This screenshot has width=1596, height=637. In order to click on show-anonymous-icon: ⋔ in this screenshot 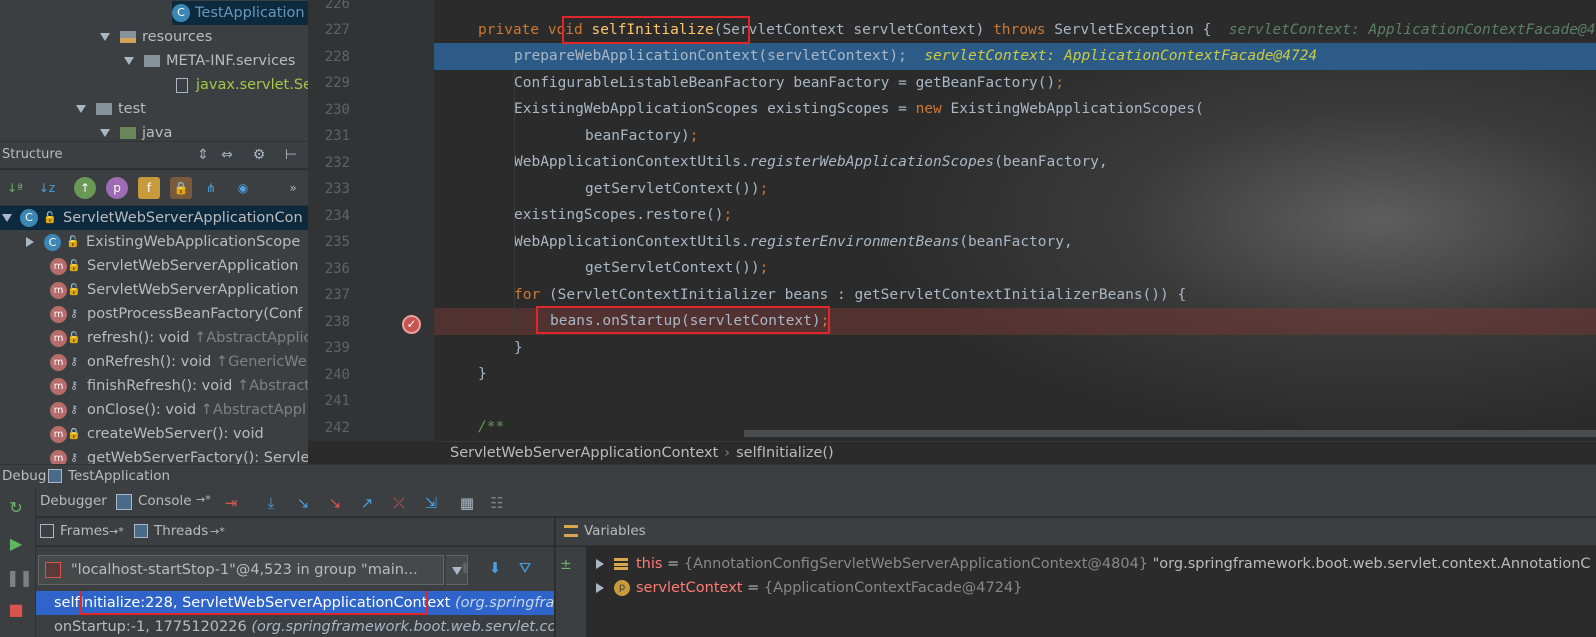, I will do `click(211, 188)`.